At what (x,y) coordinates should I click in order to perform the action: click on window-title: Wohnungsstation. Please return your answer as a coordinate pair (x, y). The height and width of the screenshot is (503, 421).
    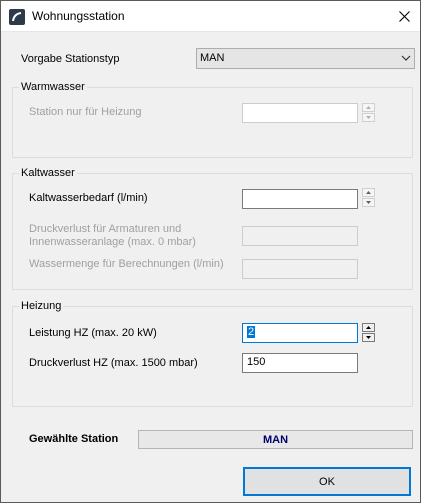
    Looking at the image, I should click on (78, 16).